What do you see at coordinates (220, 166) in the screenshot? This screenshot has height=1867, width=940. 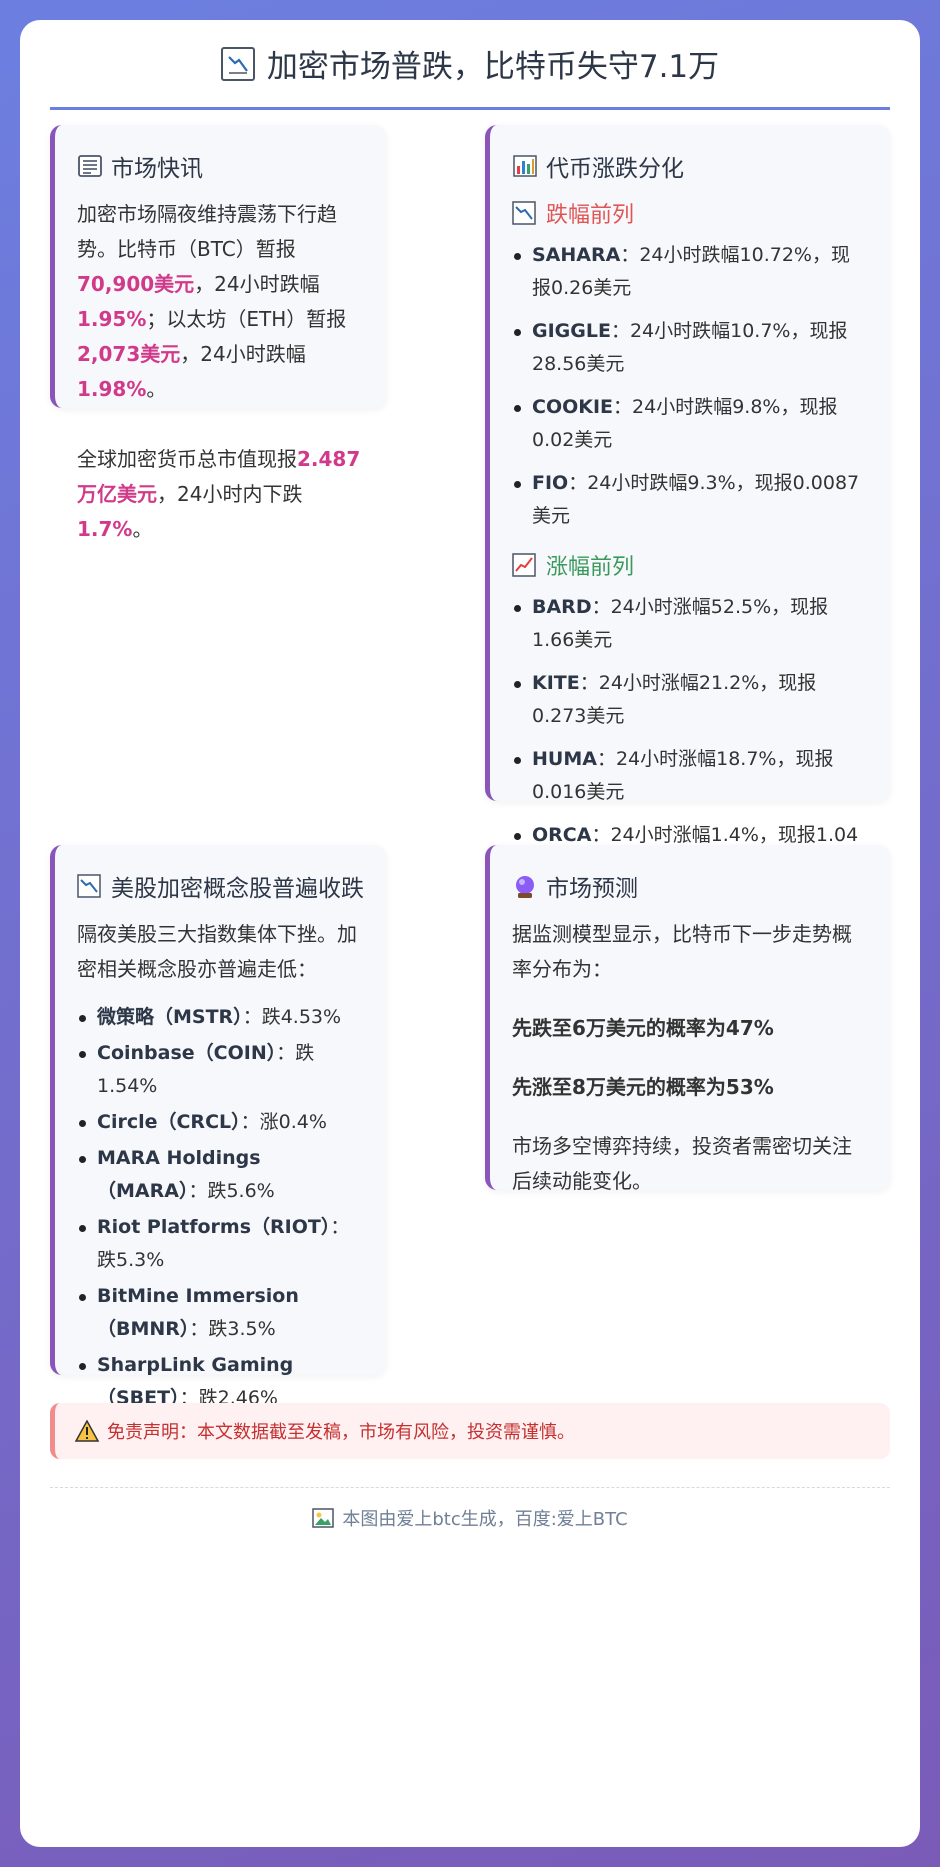 I see `news-heading: 市场快讯` at bounding box center [220, 166].